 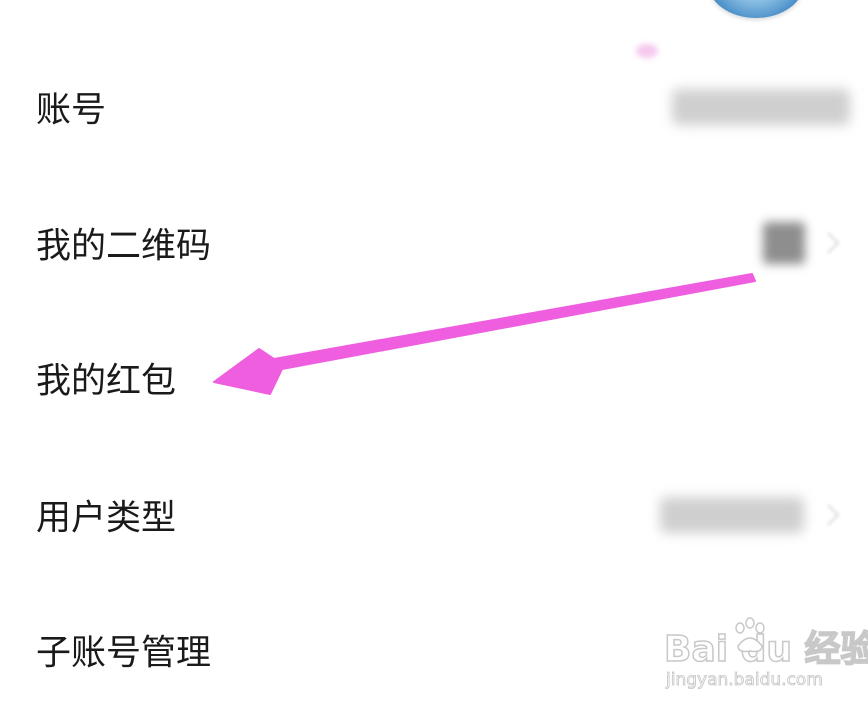 What do you see at coordinates (124, 653) in the screenshot?
I see `settings-row-label: 子账号管理` at bounding box center [124, 653].